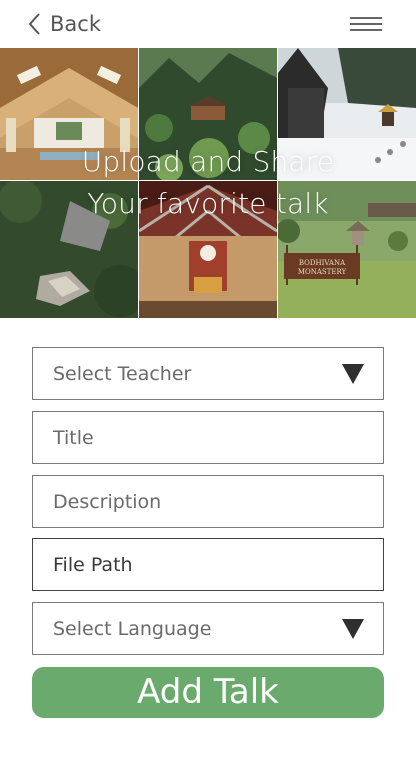  What do you see at coordinates (122, 373) in the screenshot?
I see `select-teacher-placeholder: Select Teacher` at bounding box center [122, 373].